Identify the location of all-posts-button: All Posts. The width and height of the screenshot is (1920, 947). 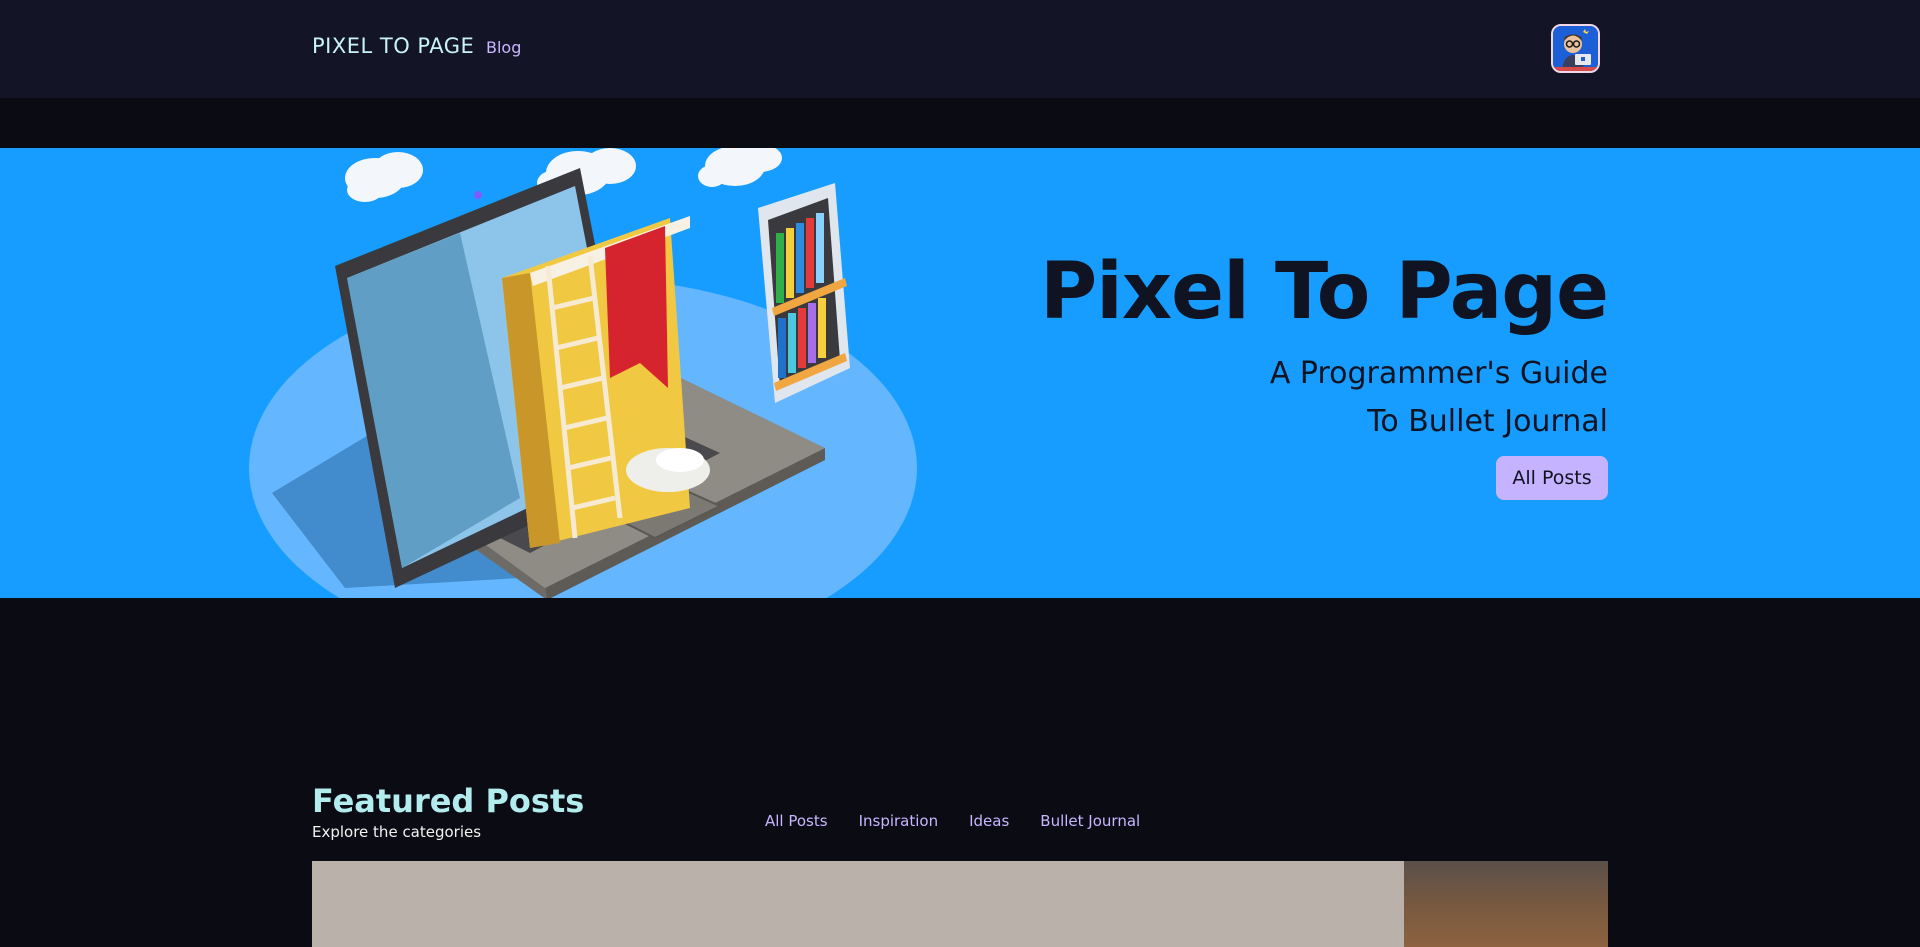
(1552, 478).